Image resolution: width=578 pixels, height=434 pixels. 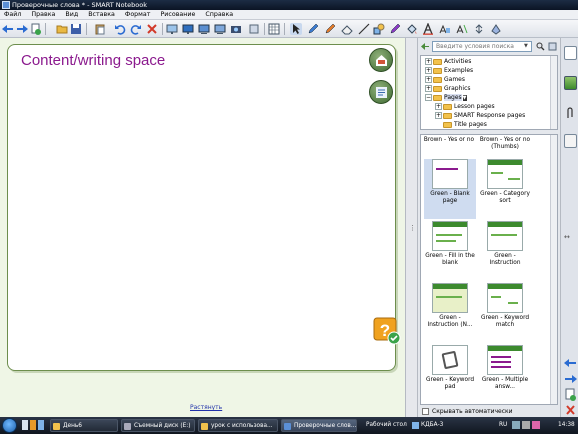 I want to click on expand-link: Растянуть, so click(x=206, y=407).